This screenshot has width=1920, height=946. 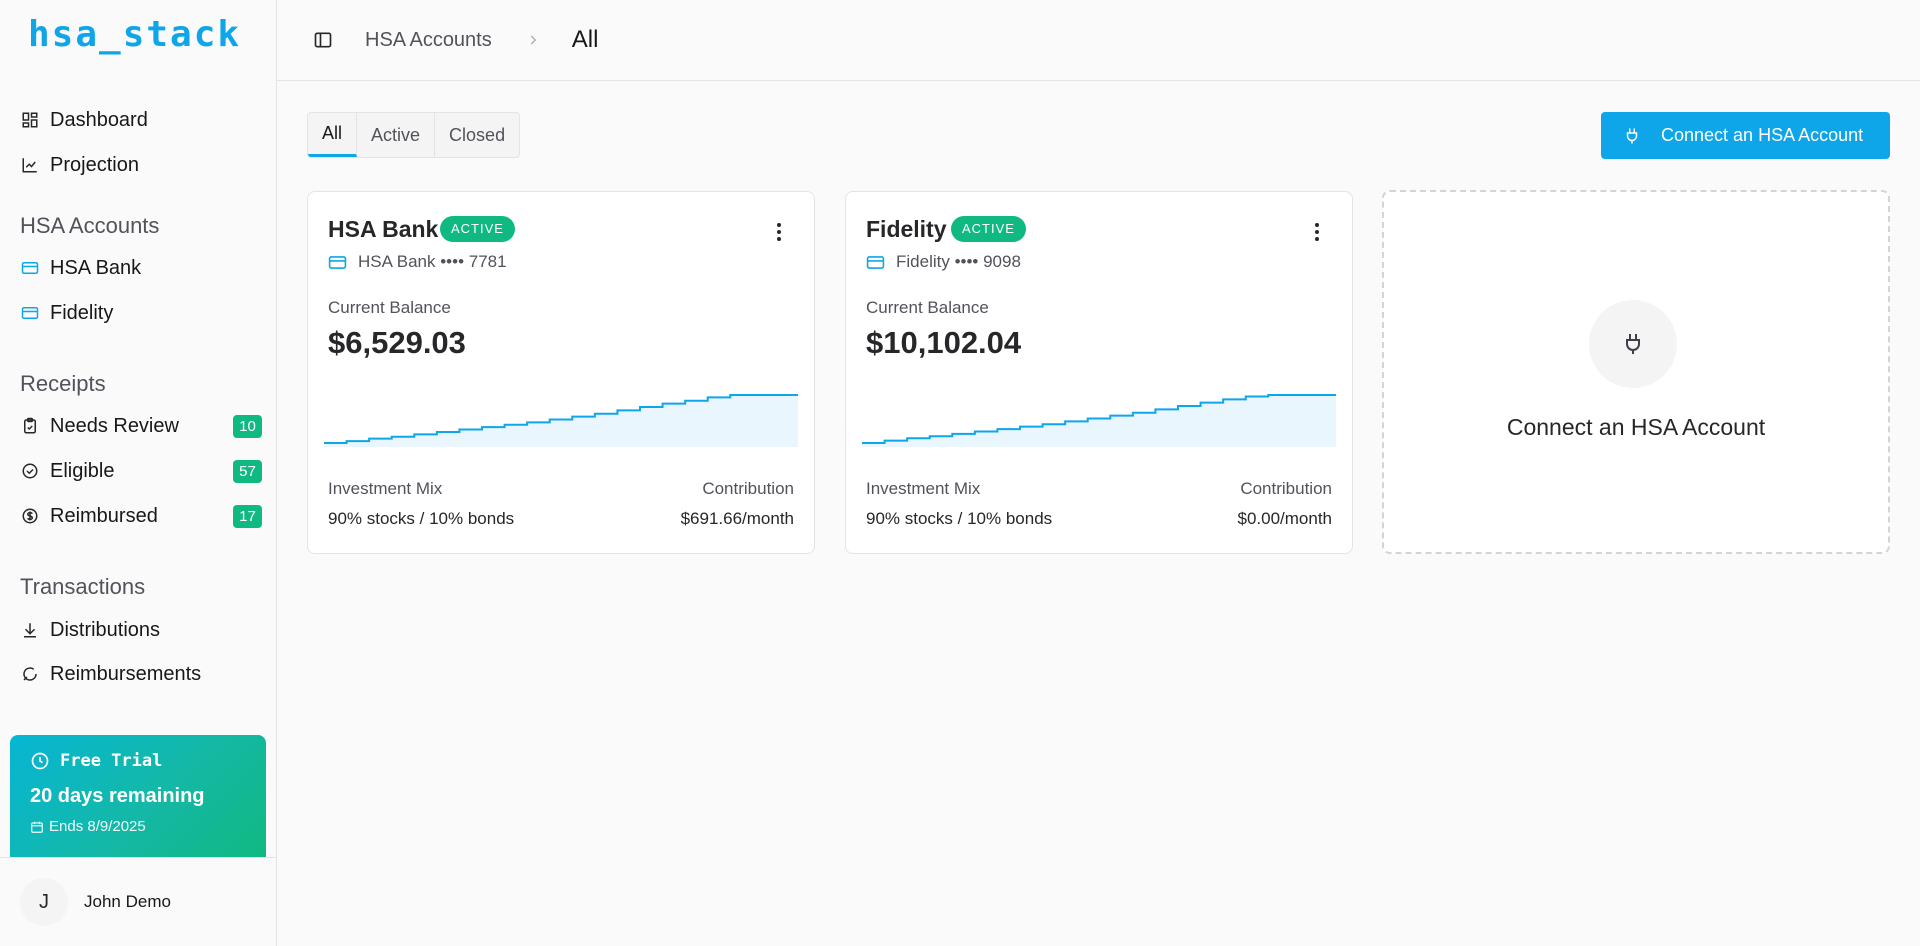 What do you see at coordinates (37, 827) in the screenshot?
I see `calendar-icon` at bounding box center [37, 827].